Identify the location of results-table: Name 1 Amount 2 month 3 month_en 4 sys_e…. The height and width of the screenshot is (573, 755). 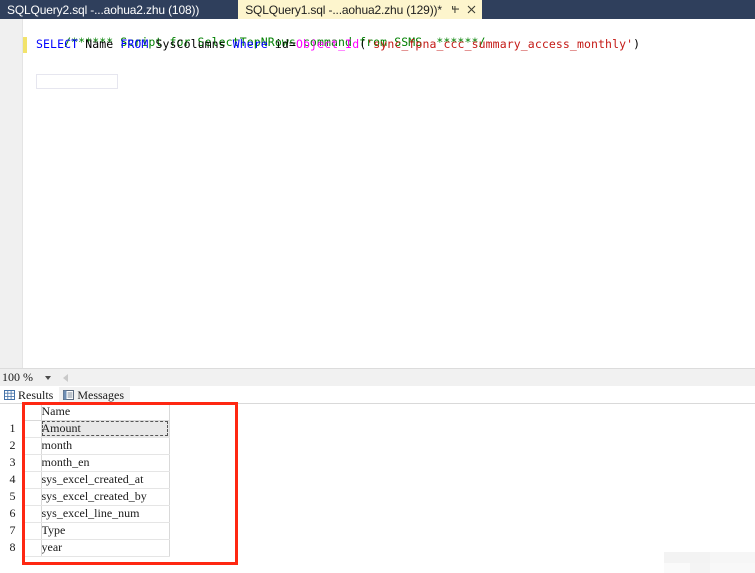
(85, 480).